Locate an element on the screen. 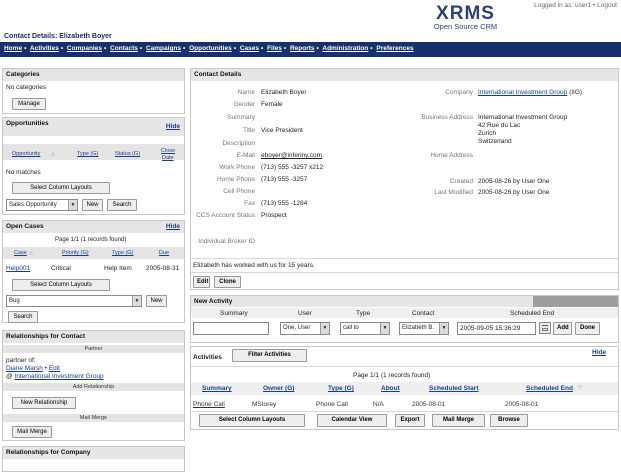  gender-value: Female is located at coordinates (272, 104).